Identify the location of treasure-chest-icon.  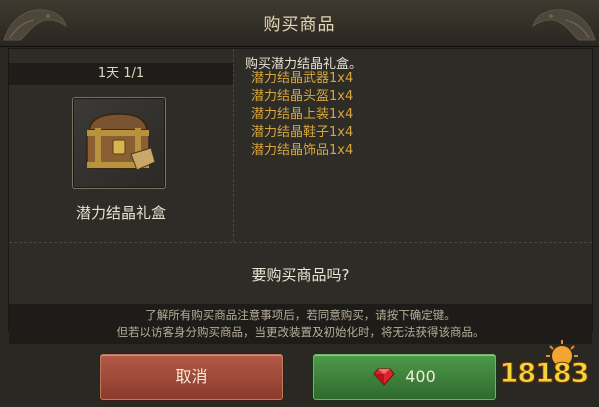
(121, 142).